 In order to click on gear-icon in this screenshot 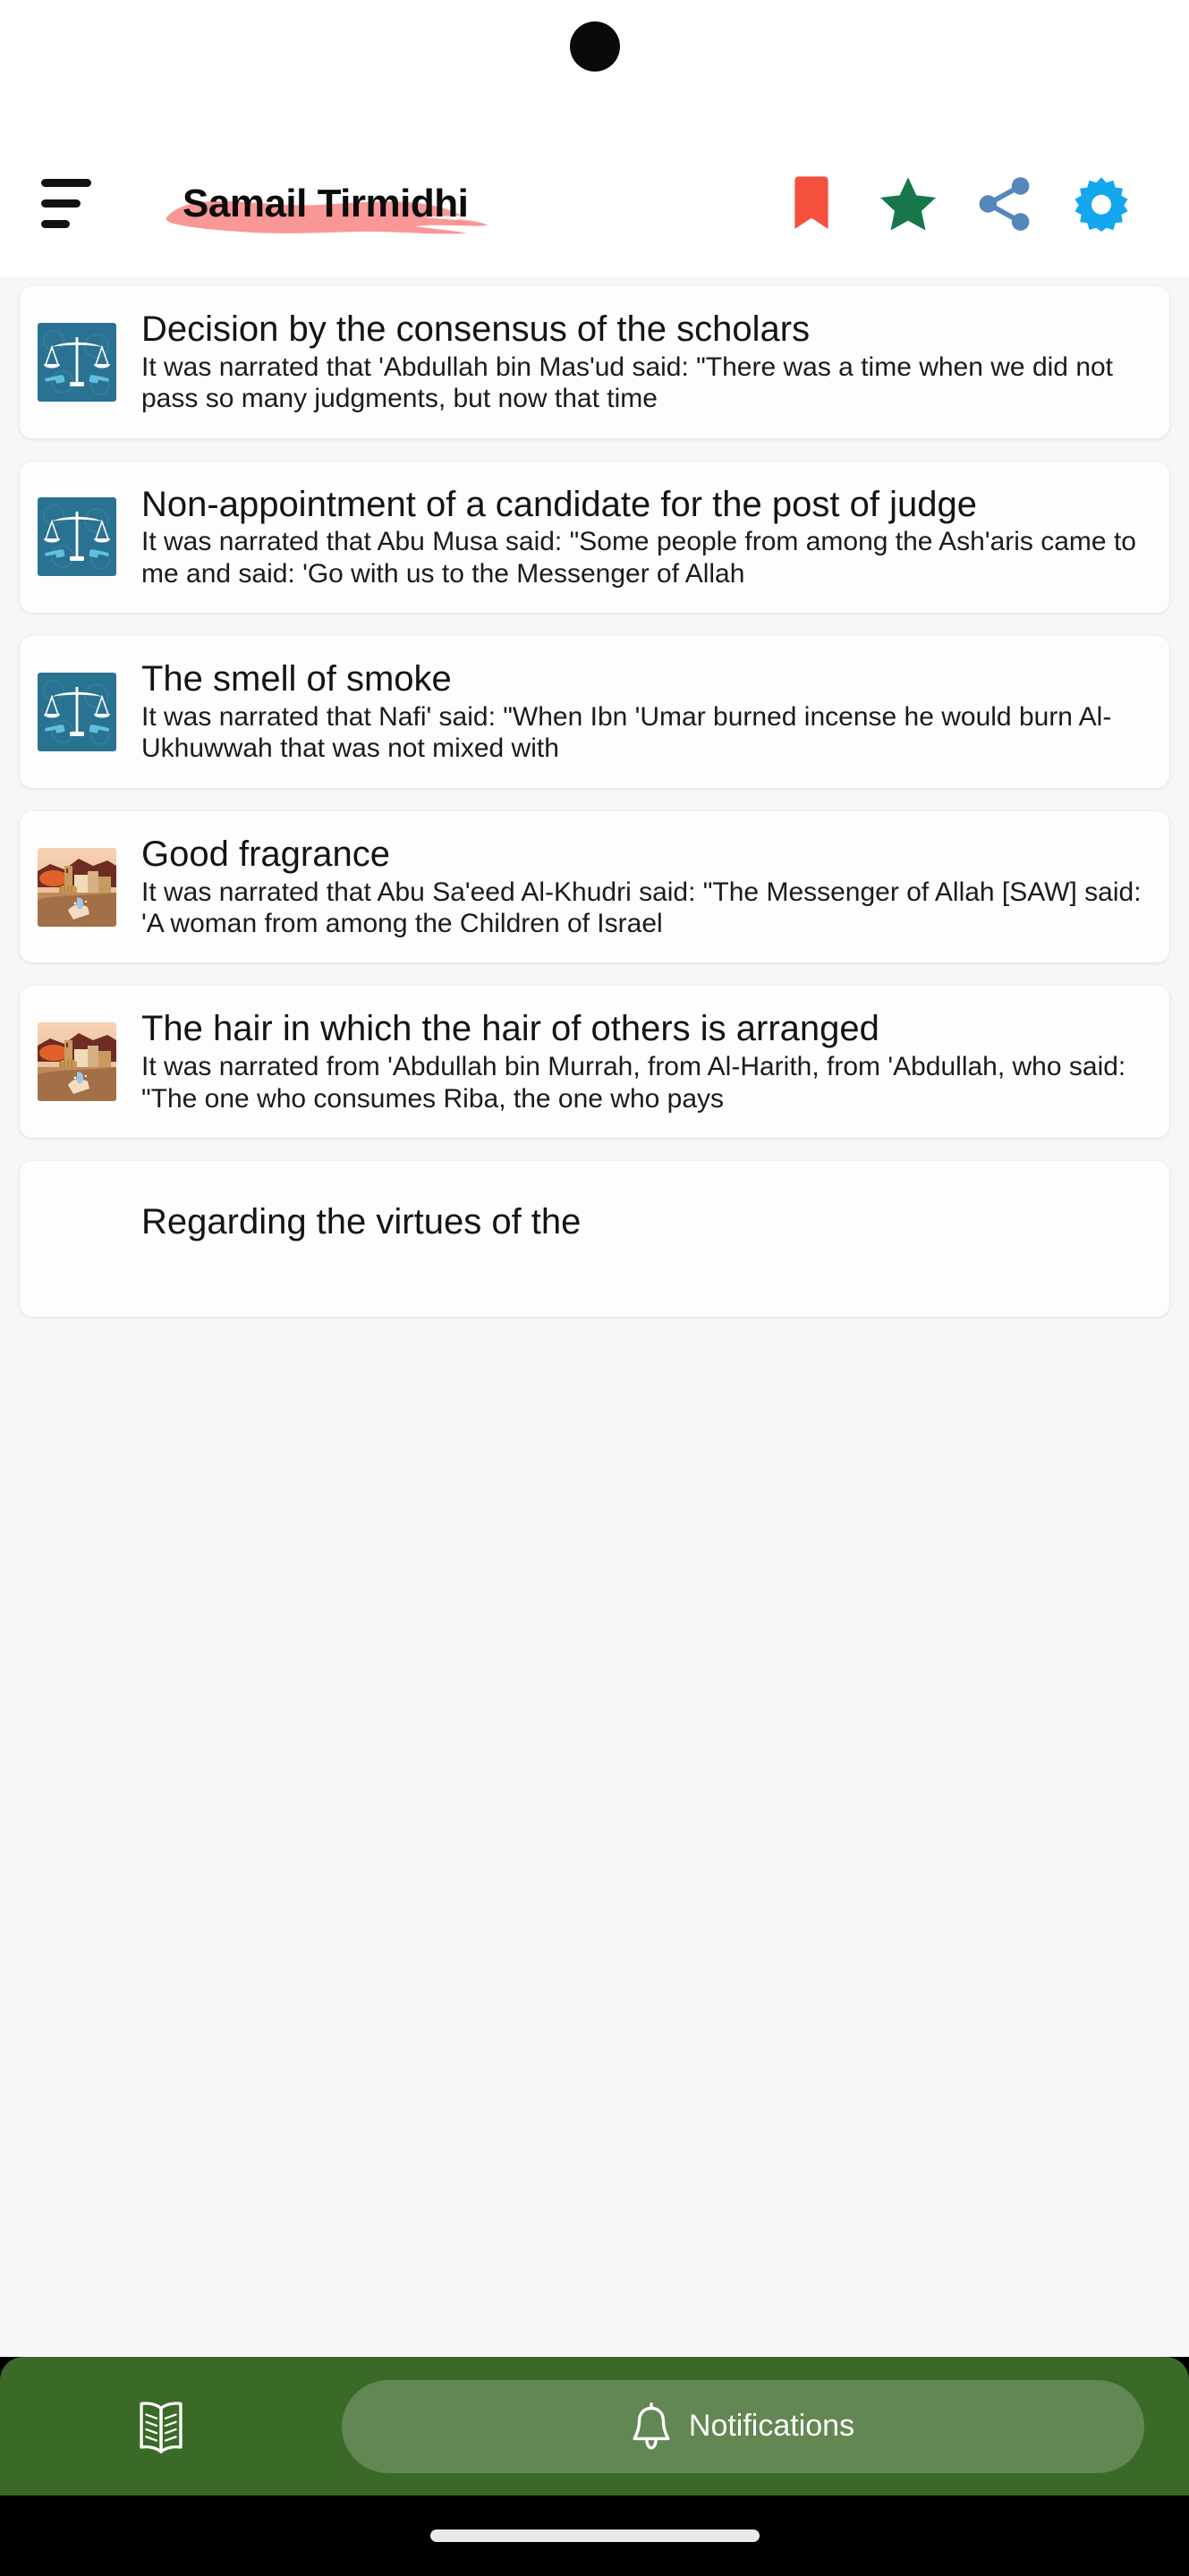, I will do `click(1101, 204)`.